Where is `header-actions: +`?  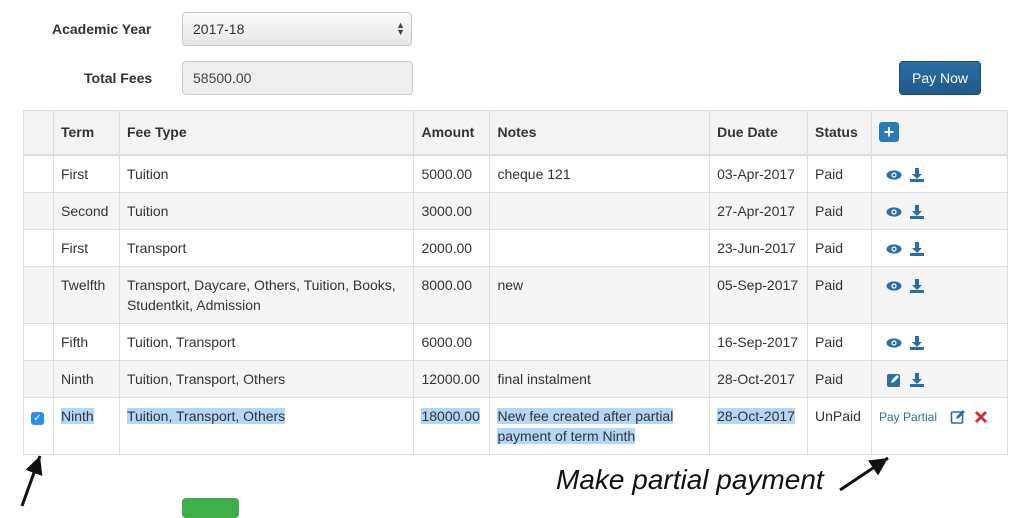 header-actions: + is located at coordinates (939, 133).